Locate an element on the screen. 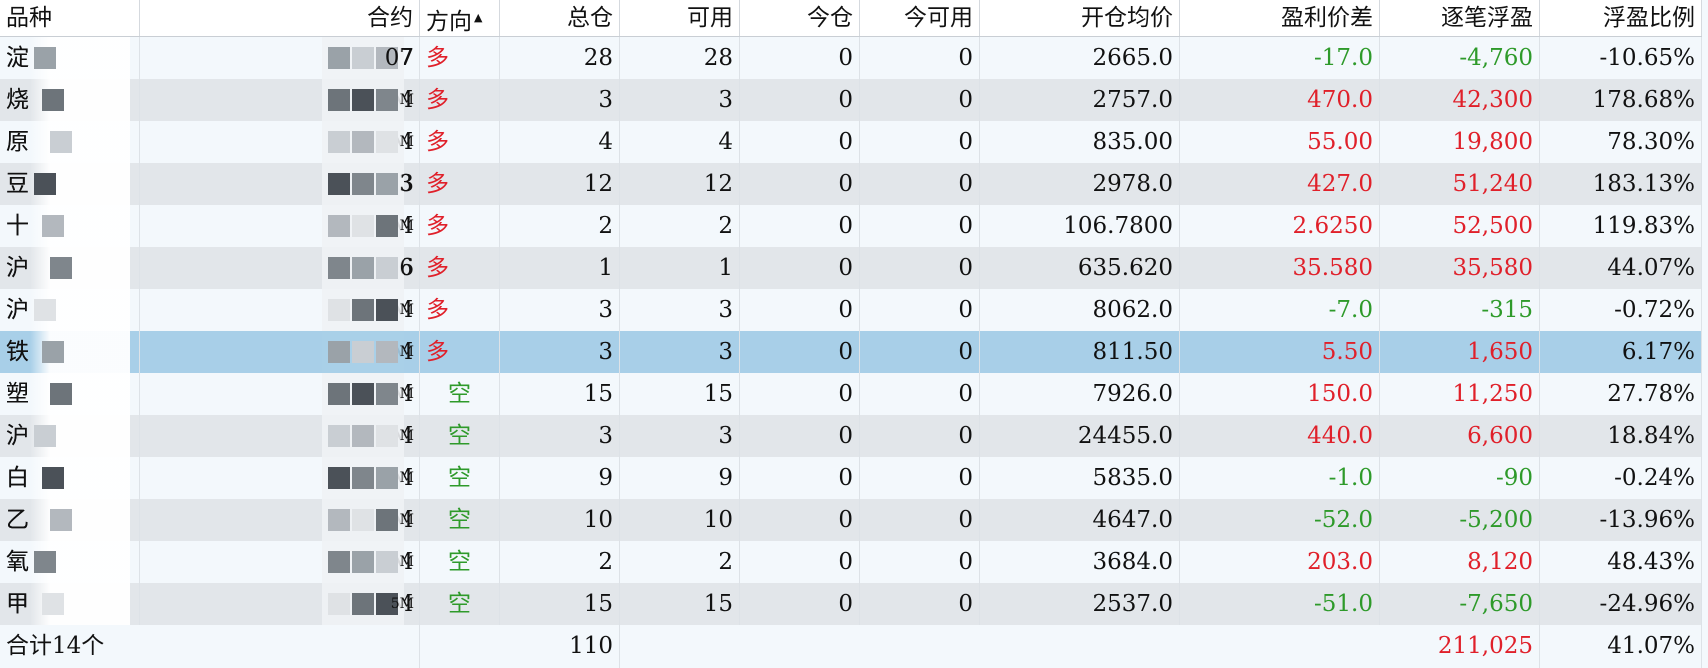 This screenshot has height=668, width=1708. scrollbar-track is located at coordinates (1705, 334).